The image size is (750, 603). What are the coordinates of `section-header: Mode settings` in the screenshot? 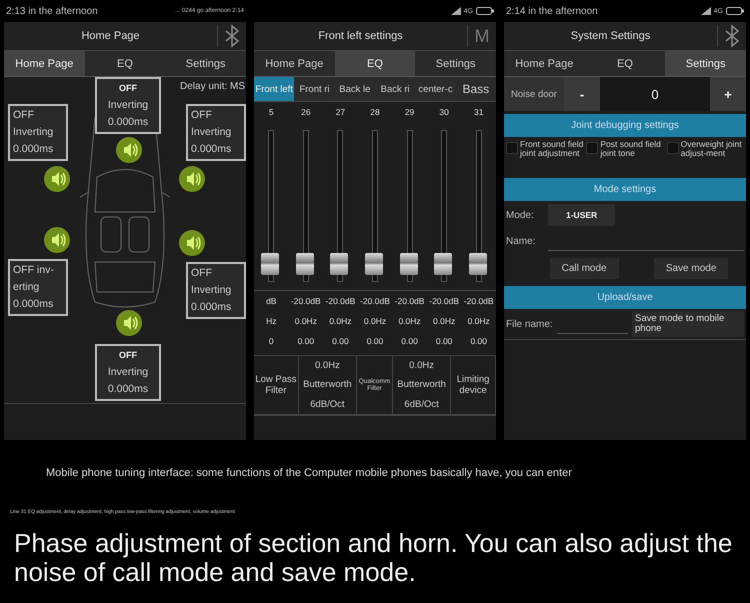 It's located at (625, 189).